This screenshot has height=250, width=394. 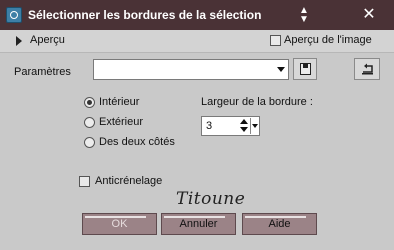 I want to click on cancel-button: Annuler, so click(x=198, y=224).